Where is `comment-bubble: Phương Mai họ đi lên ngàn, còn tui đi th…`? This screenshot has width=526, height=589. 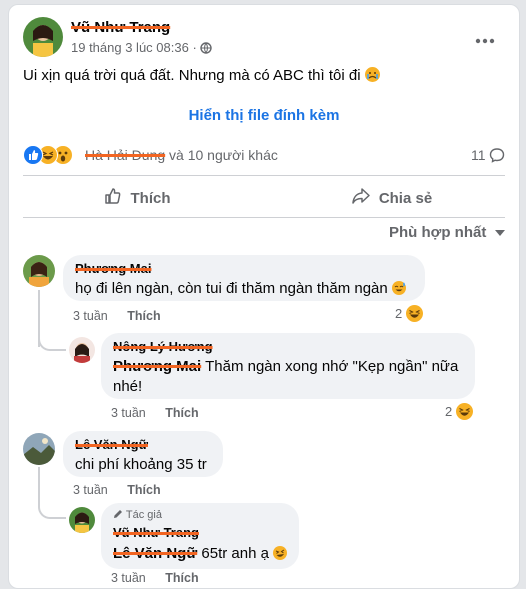 comment-bubble: Phương Mai họ đi lên ngàn, còn tui đi th… is located at coordinates (244, 278).